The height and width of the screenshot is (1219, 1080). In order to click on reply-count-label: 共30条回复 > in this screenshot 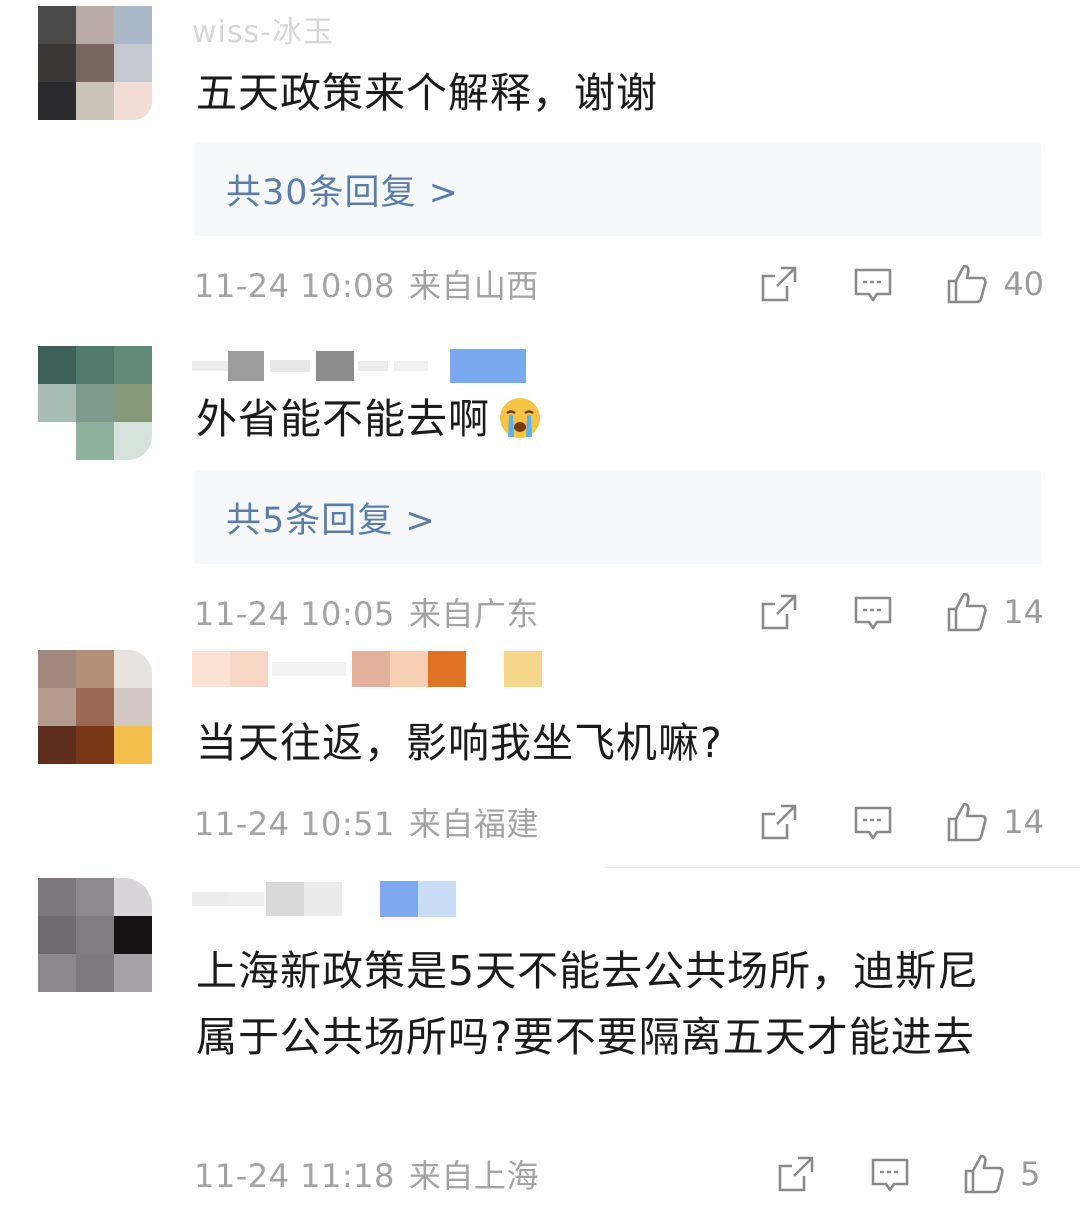, I will do `click(342, 192)`.